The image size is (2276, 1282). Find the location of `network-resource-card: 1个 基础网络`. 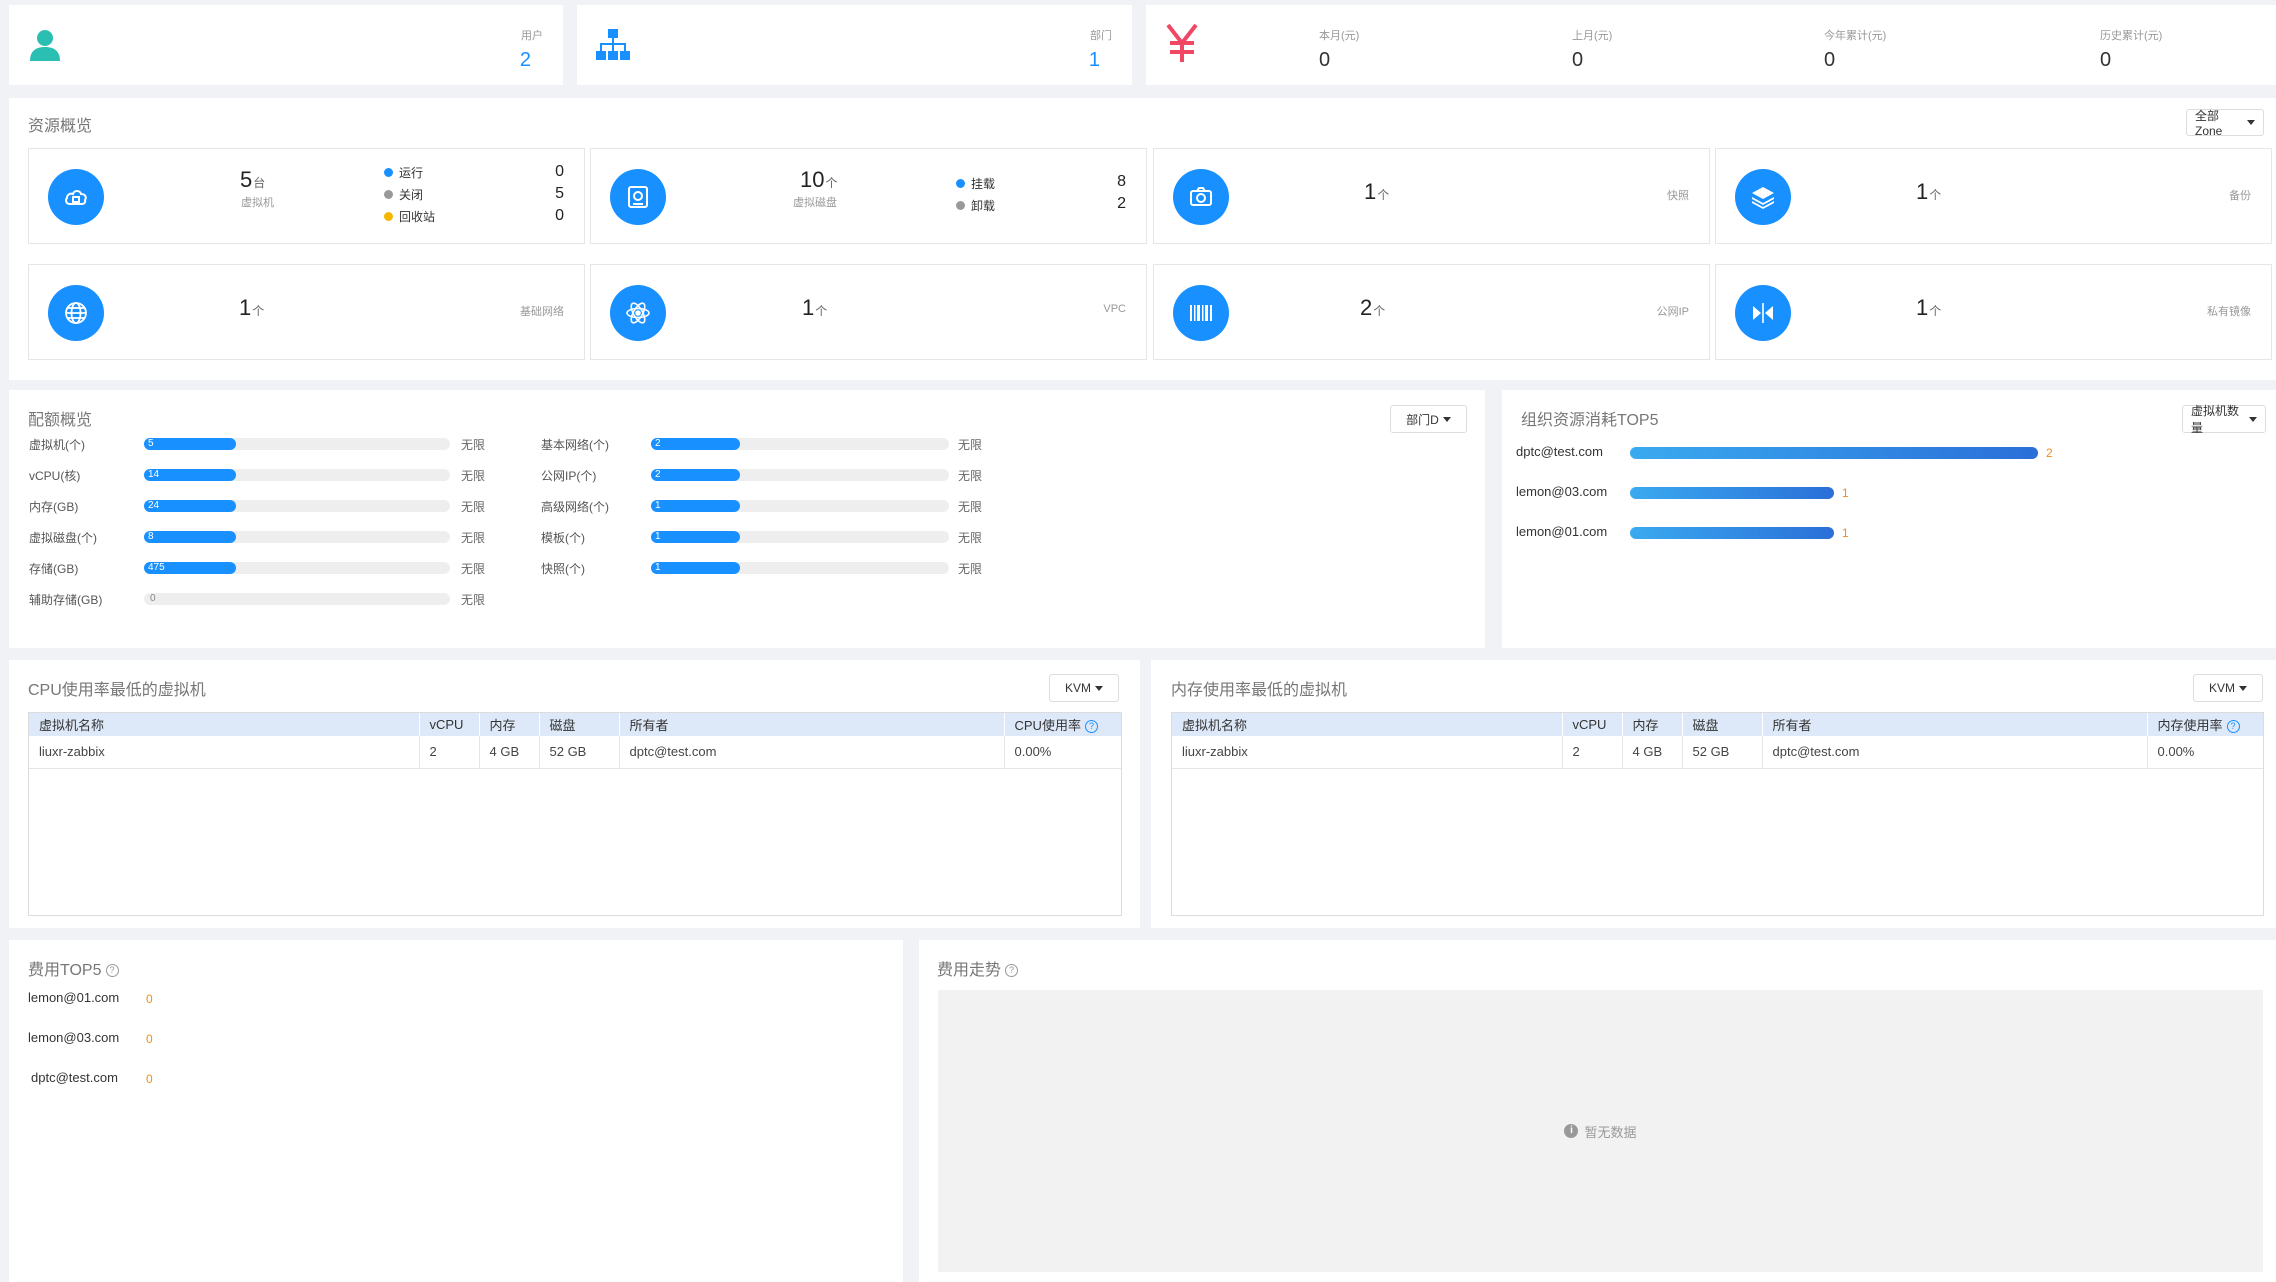

network-resource-card: 1个 基础网络 is located at coordinates (306, 312).